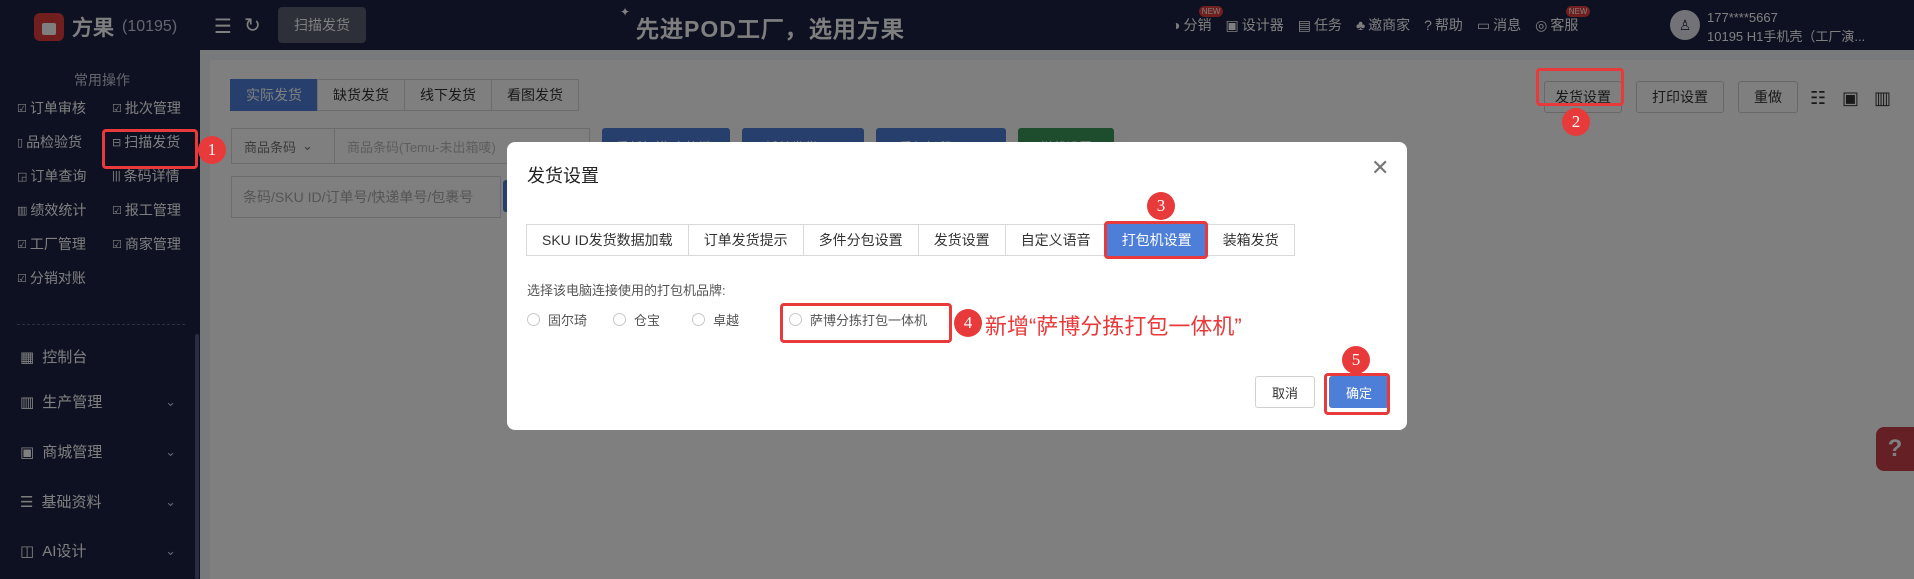 The height and width of the screenshot is (579, 1914). Describe the element at coordinates (745, 240) in the screenshot. I see `dialog-tab-1: 订单发货提示` at that location.